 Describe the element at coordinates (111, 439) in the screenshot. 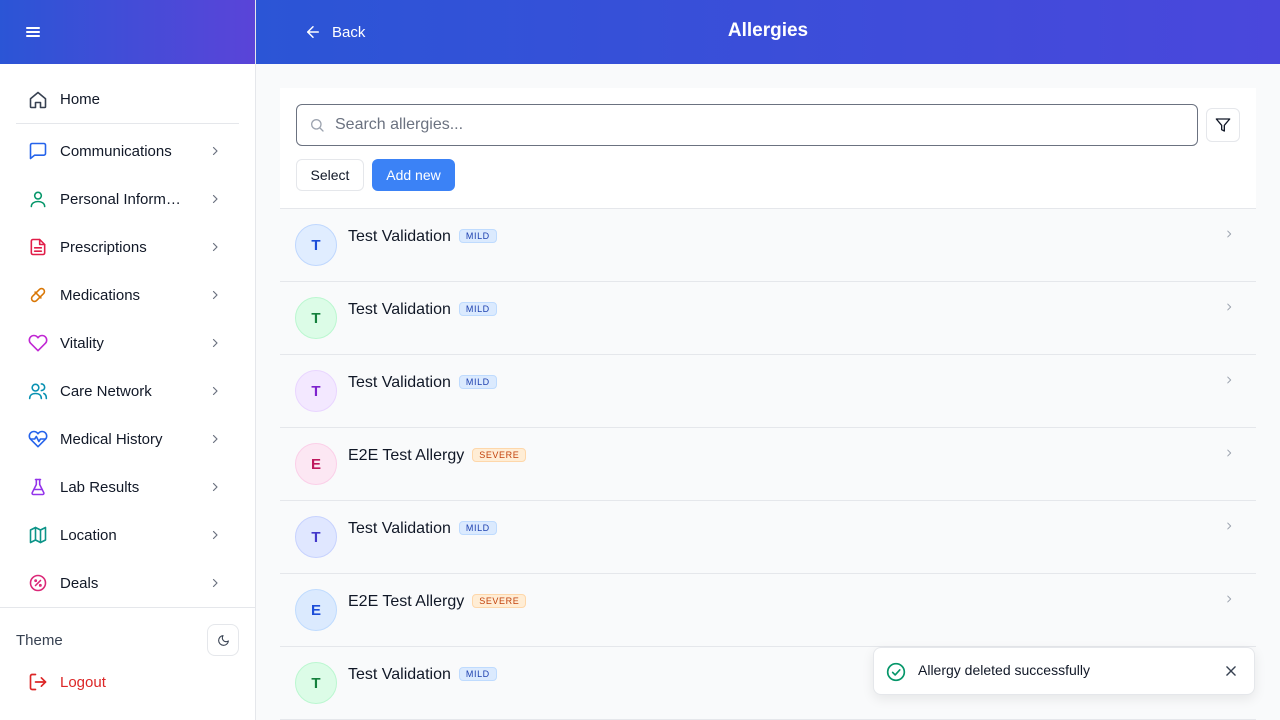

I see `sidebar-item-label: Medical History` at that location.